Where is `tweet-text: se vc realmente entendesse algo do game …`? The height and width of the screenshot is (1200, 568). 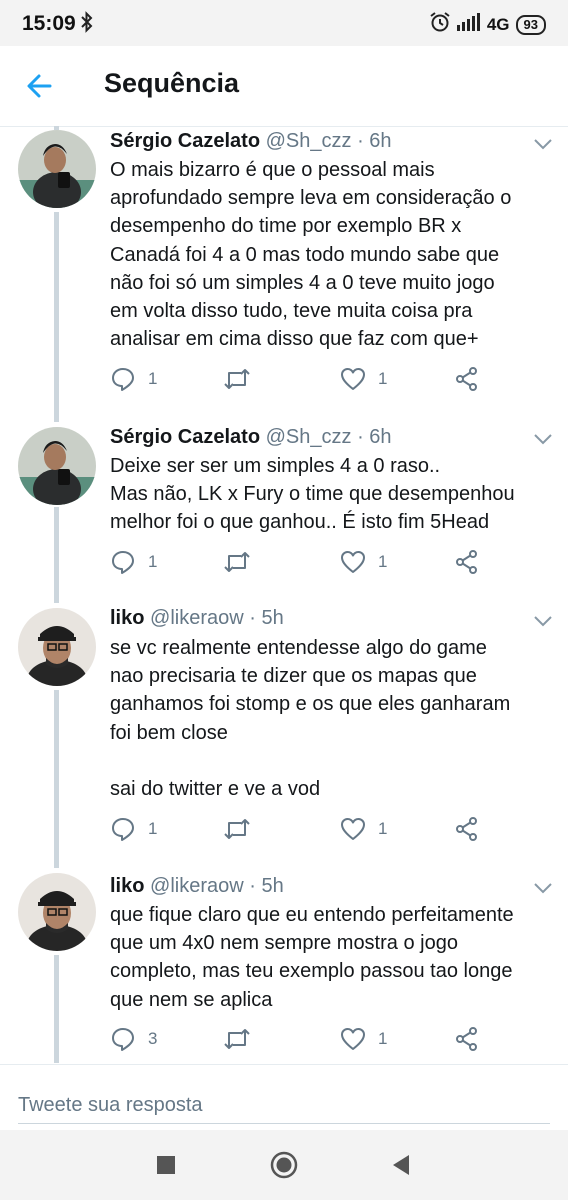
tweet-text: se vc realmente entendesse algo do game … is located at coordinates (310, 719).